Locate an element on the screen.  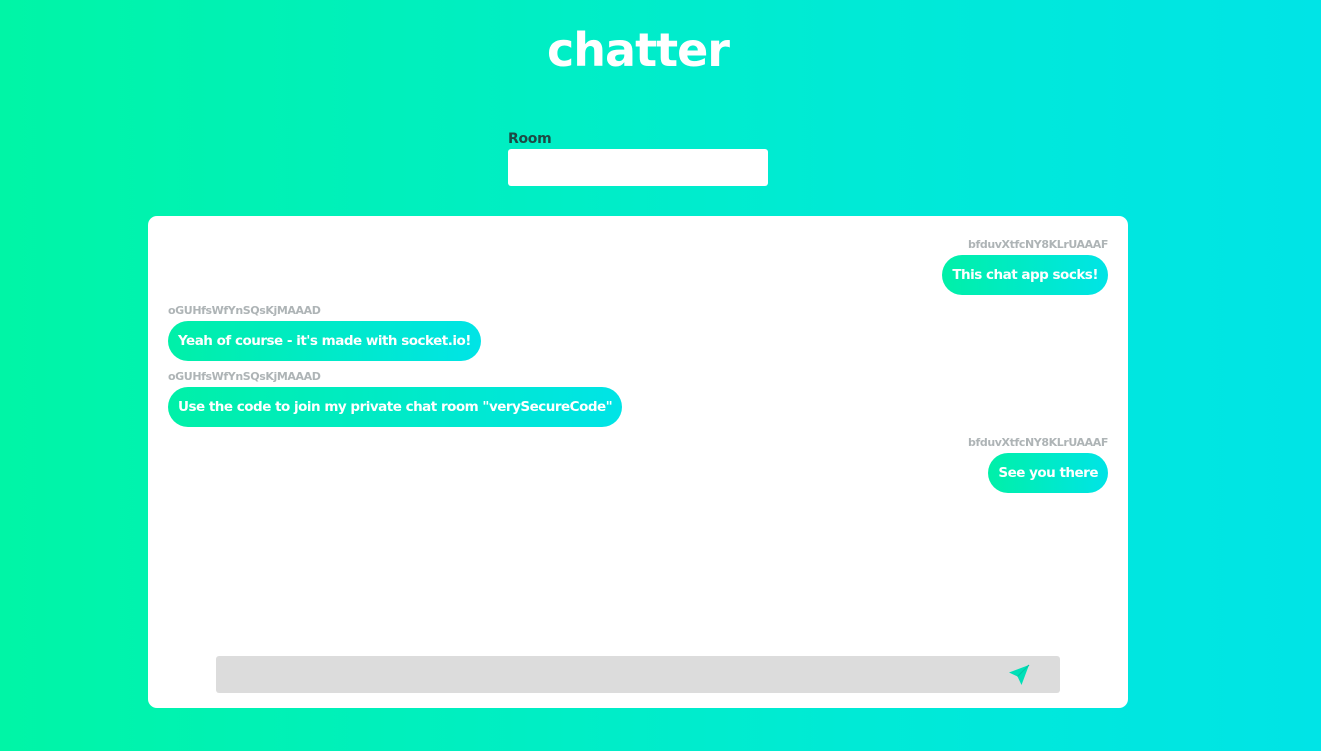
send-button is located at coordinates (1019, 675).